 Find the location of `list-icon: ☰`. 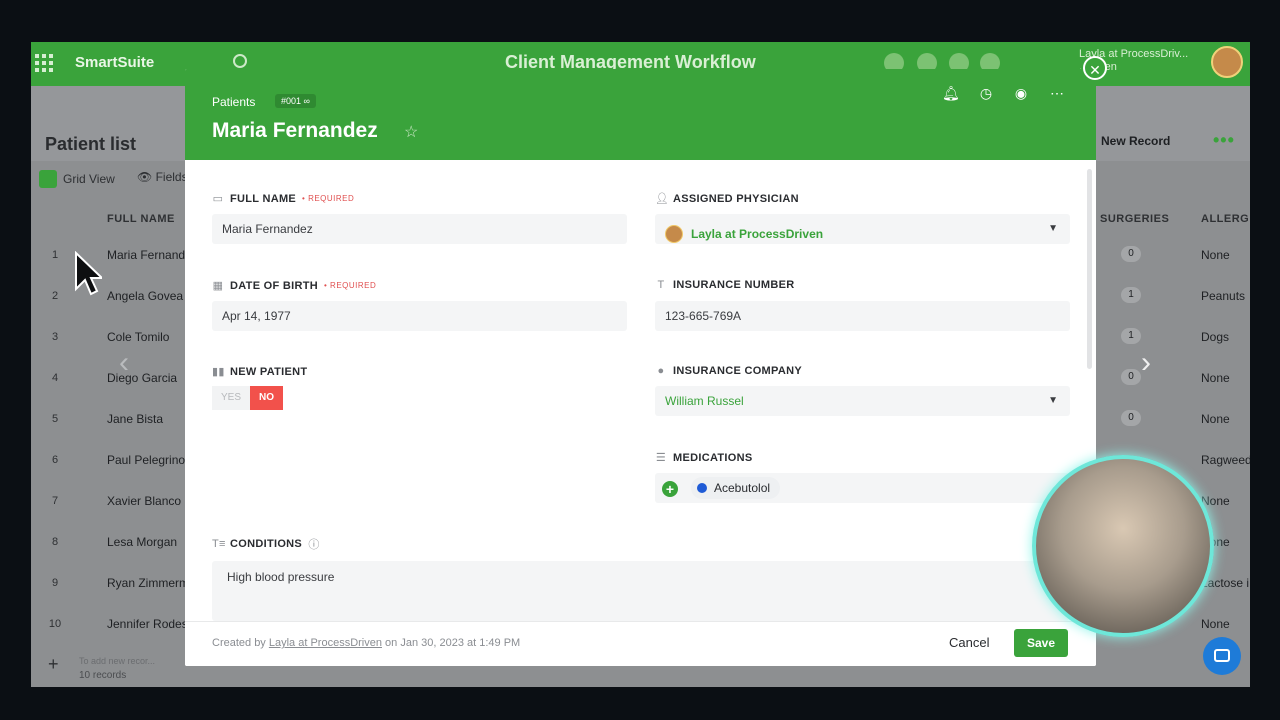

list-icon: ☰ is located at coordinates (661, 458).